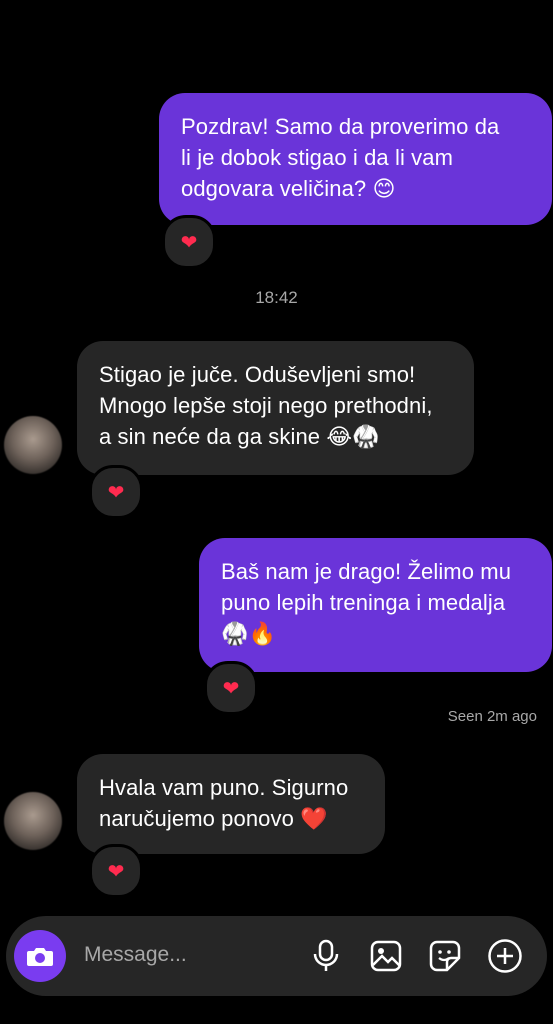  I want to click on gallery-icon, so click(386, 956).